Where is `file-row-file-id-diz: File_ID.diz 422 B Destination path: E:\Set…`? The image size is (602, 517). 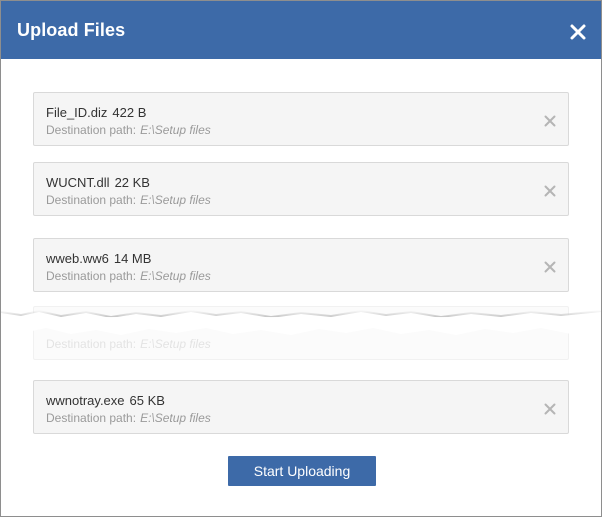 file-row-file-id-diz: File_ID.diz 422 B Destination path: E:\Set… is located at coordinates (301, 119).